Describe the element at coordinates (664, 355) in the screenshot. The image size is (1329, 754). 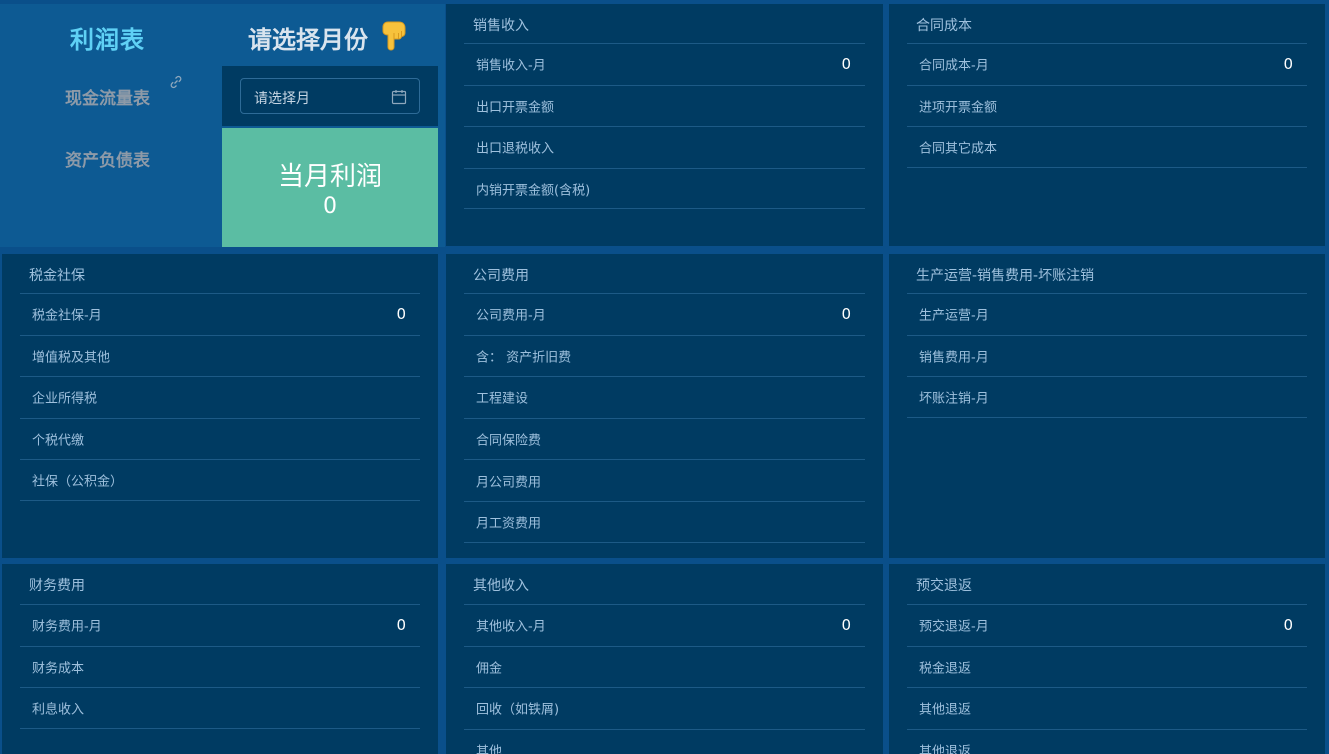
I see `table-row: 含： 资产折旧费` at that location.